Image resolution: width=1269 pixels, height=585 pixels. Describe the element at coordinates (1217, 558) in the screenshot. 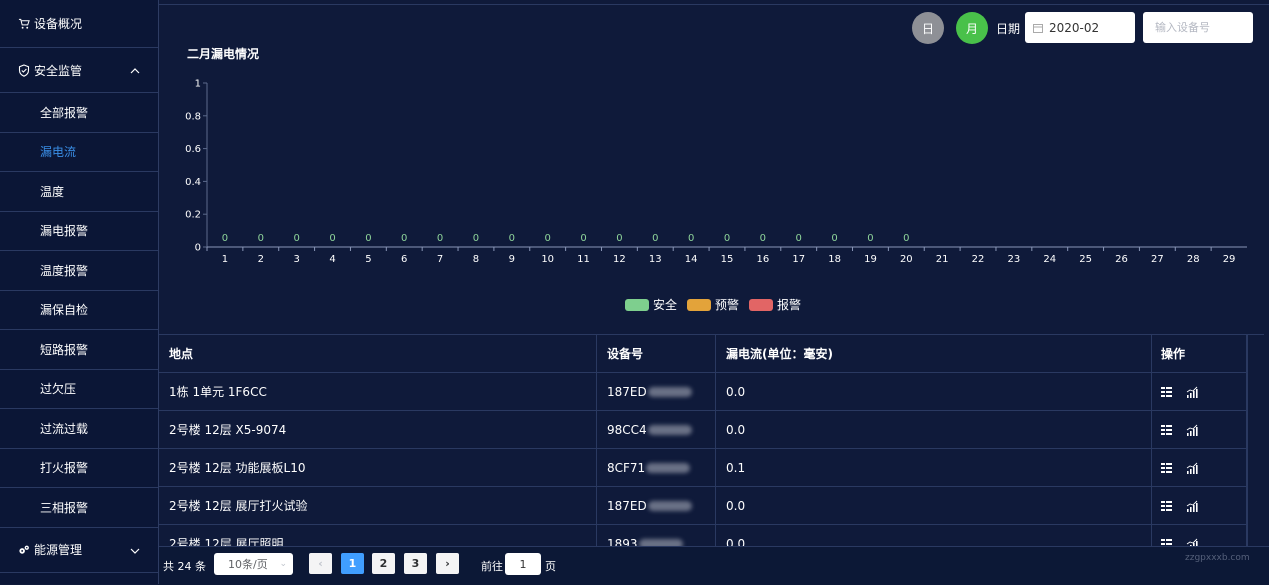

I see `watermark: zzgpxxxb.com` at that location.